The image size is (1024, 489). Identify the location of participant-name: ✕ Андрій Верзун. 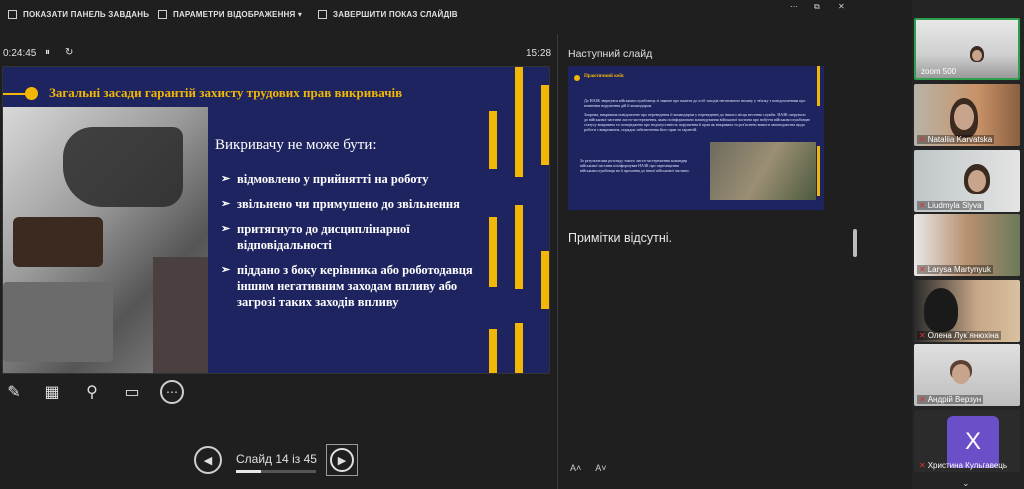
(950, 399).